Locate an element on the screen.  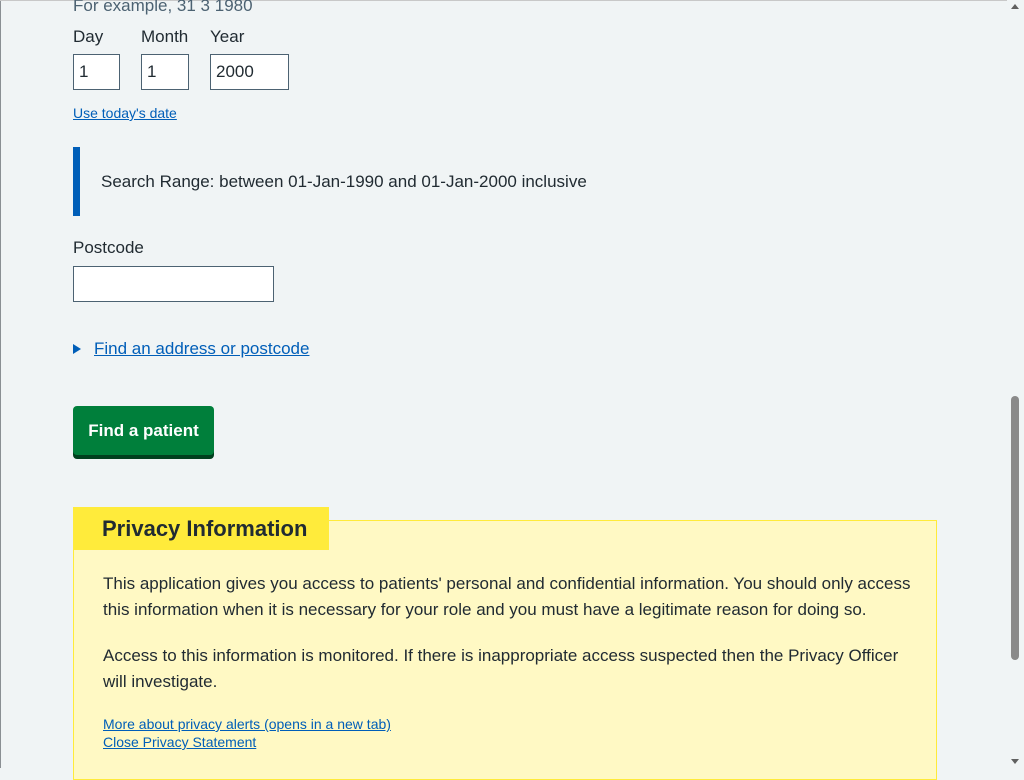
postcode-input is located at coordinates (173, 284).